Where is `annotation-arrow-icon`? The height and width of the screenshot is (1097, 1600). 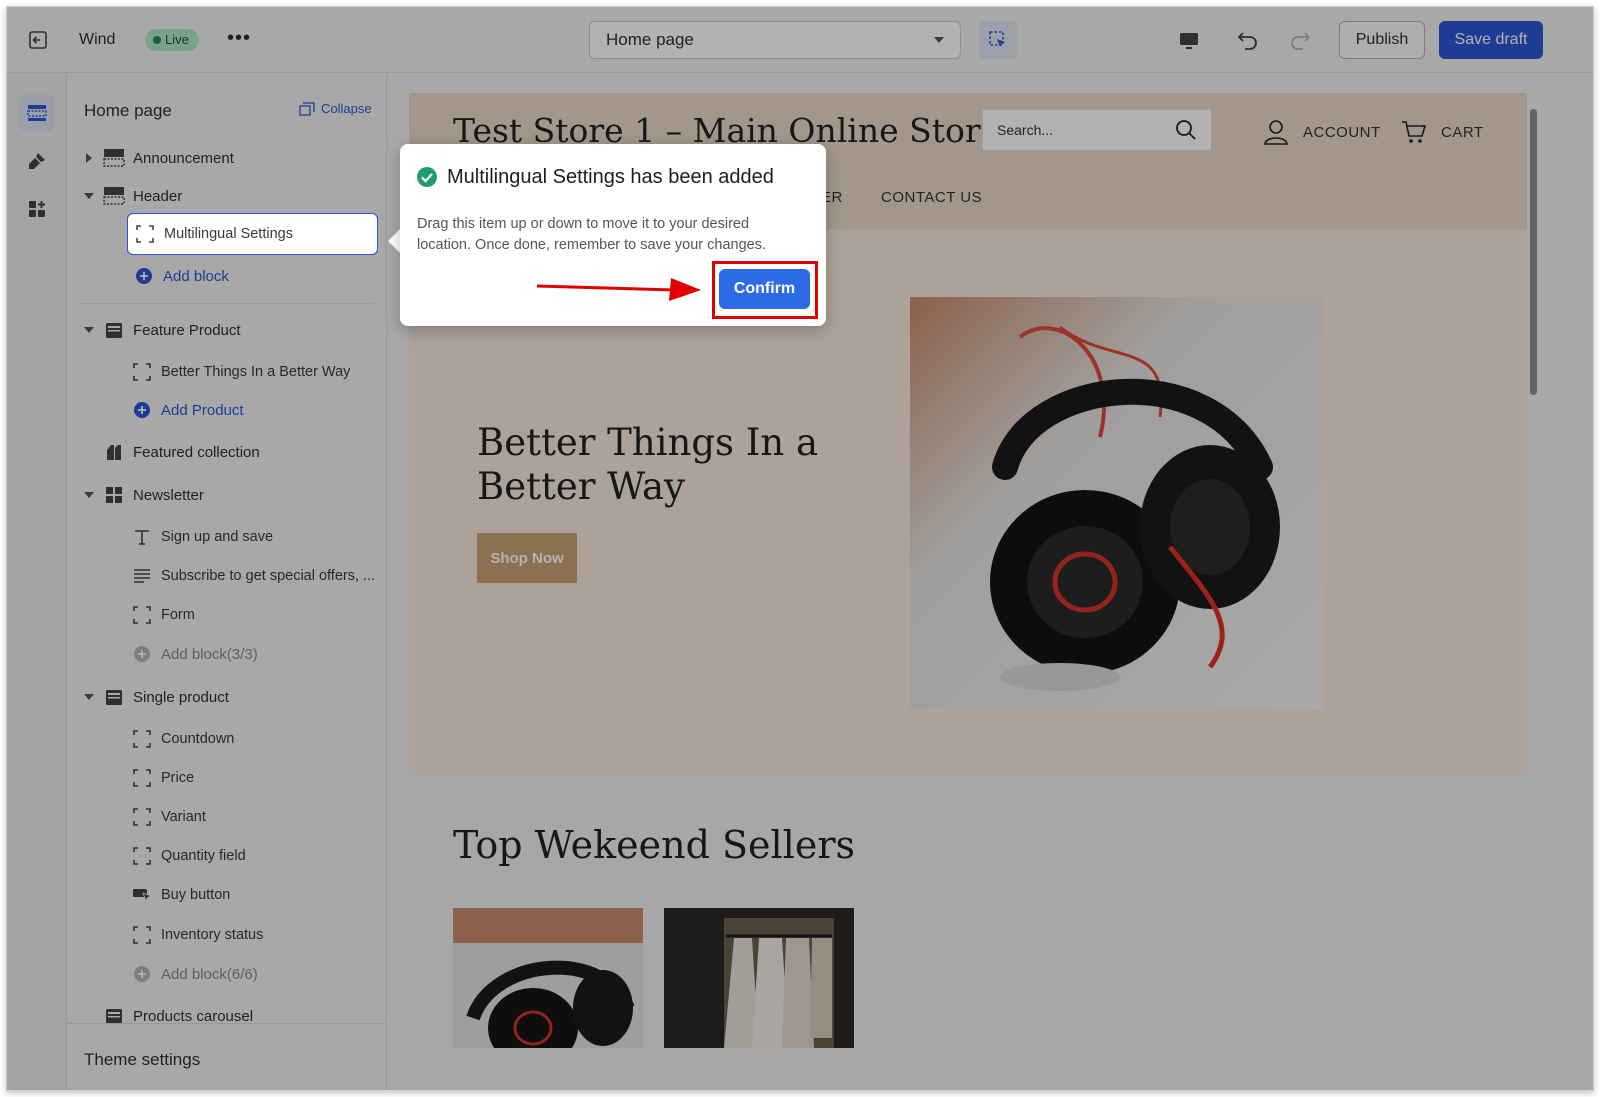 annotation-arrow-icon is located at coordinates (618, 289).